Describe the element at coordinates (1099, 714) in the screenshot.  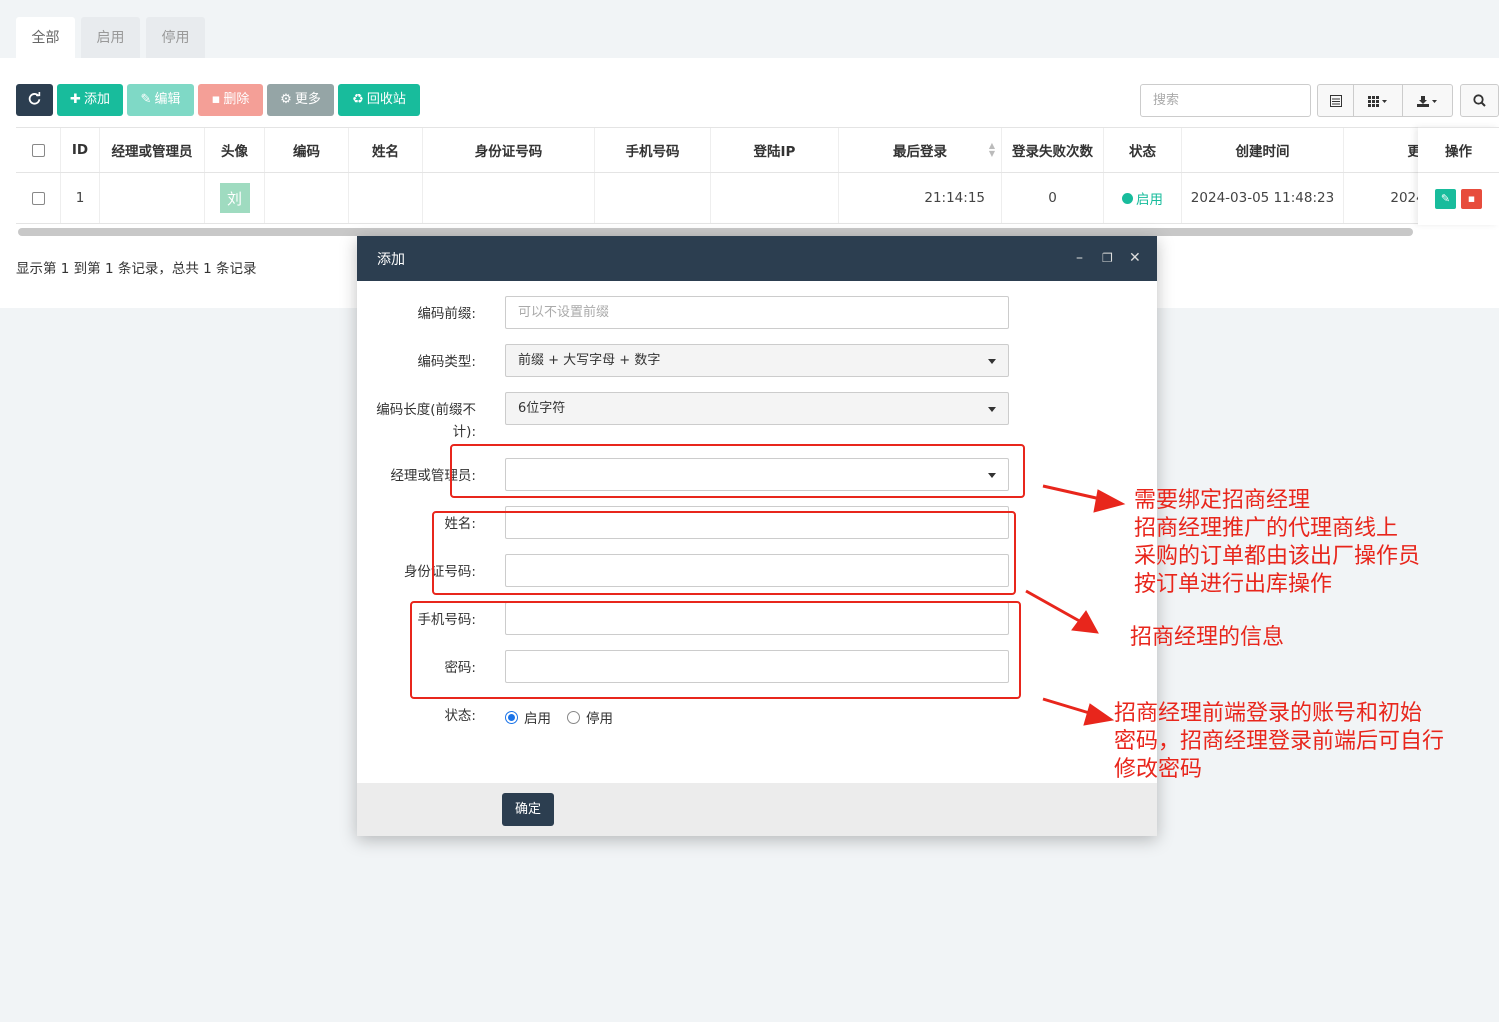
I see `arrow-3-head` at that location.